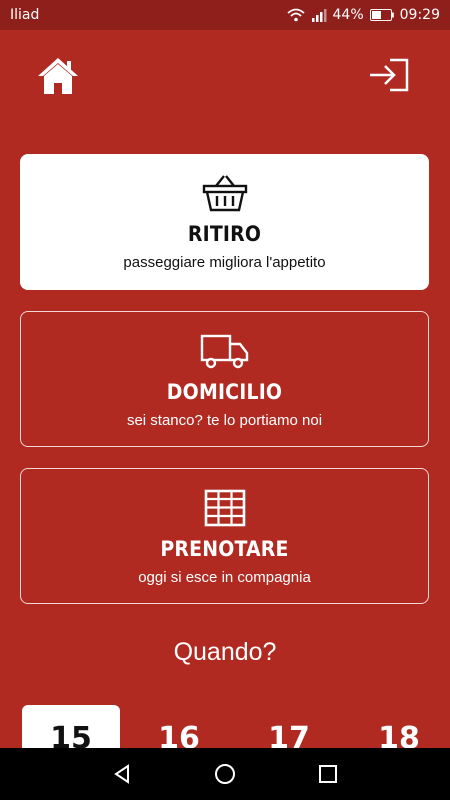 The width and height of the screenshot is (450, 800). What do you see at coordinates (224, 351) in the screenshot?
I see `truck-icon` at bounding box center [224, 351].